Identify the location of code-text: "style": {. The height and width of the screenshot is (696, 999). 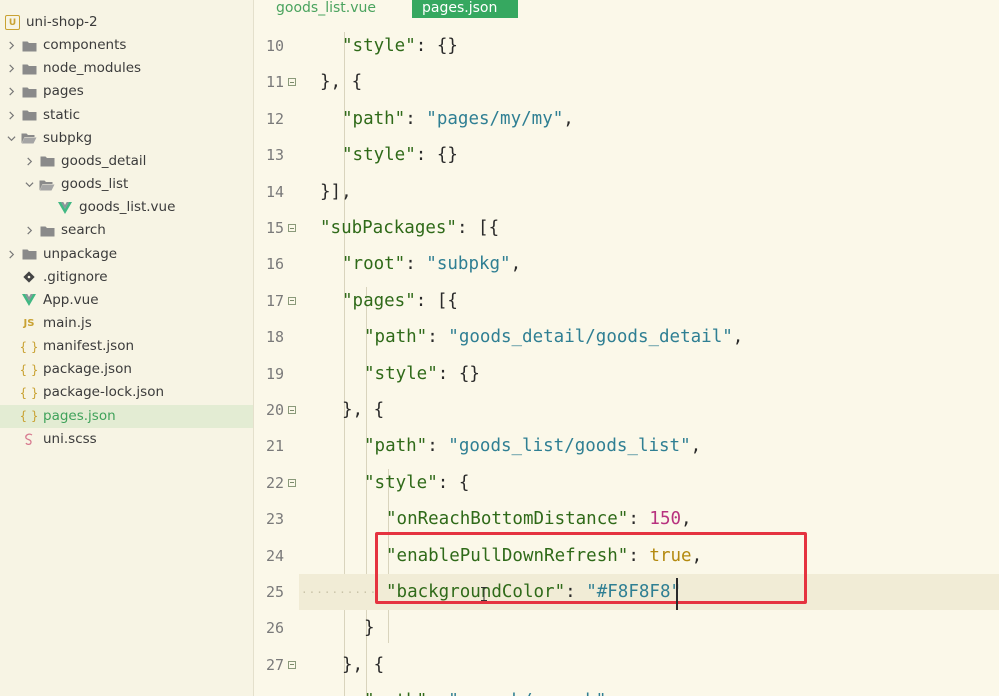
(416, 483).